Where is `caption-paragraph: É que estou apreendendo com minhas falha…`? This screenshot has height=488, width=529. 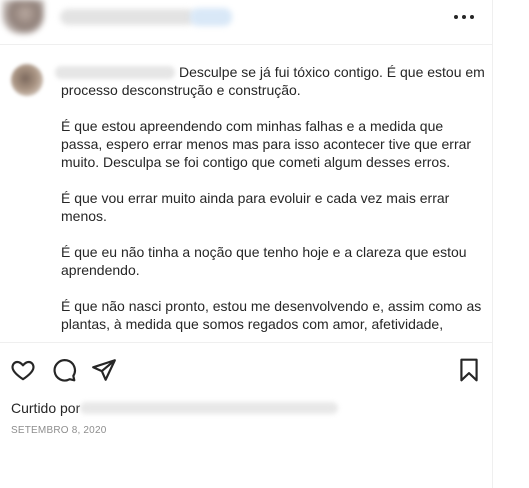
caption-paragraph: É que estou apreendendo com minhas falha… is located at coordinates (266, 144).